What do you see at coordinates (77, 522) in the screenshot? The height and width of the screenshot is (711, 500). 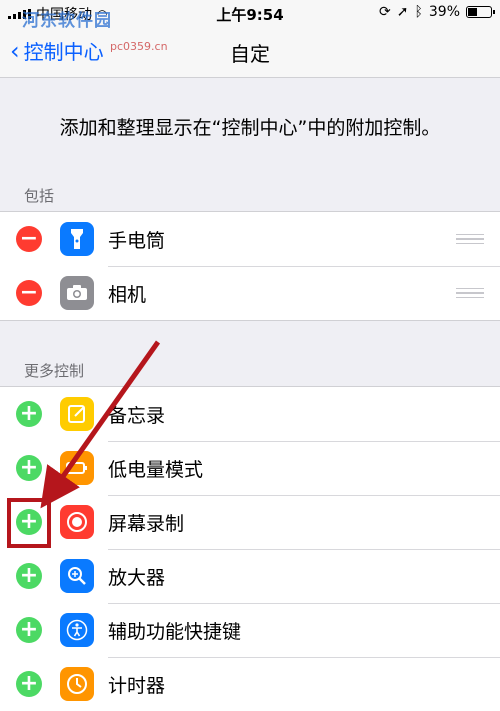 I see `screen-record-icon` at bounding box center [77, 522].